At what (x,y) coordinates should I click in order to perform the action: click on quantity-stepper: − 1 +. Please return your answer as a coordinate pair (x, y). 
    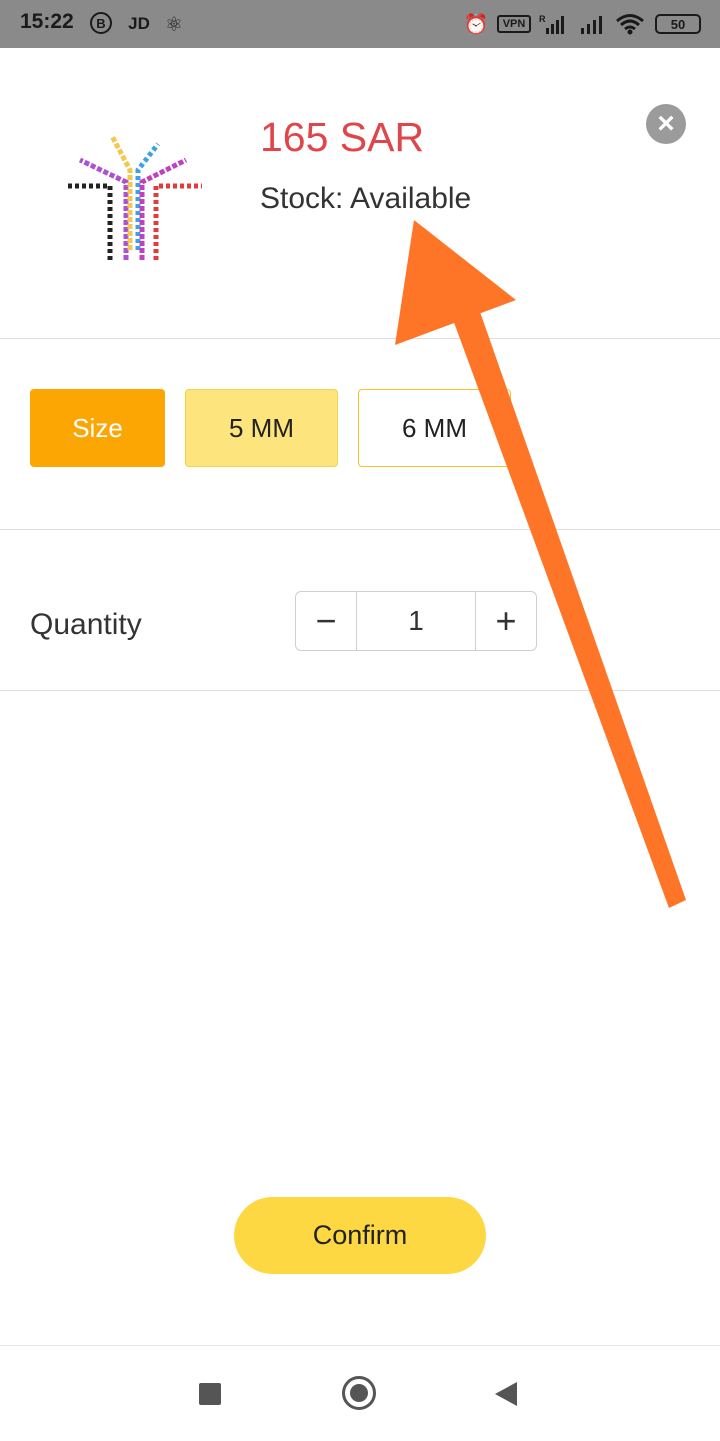
    Looking at the image, I should click on (416, 621).